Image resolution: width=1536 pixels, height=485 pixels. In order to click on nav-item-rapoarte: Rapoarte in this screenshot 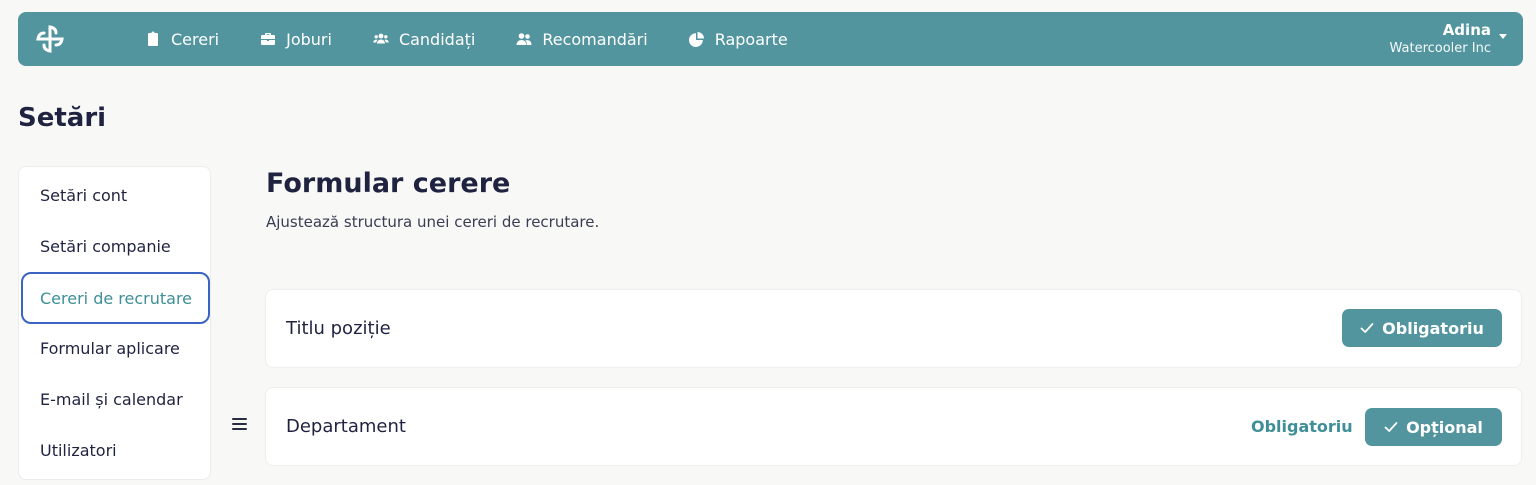, I will do `click(738, 39)`.